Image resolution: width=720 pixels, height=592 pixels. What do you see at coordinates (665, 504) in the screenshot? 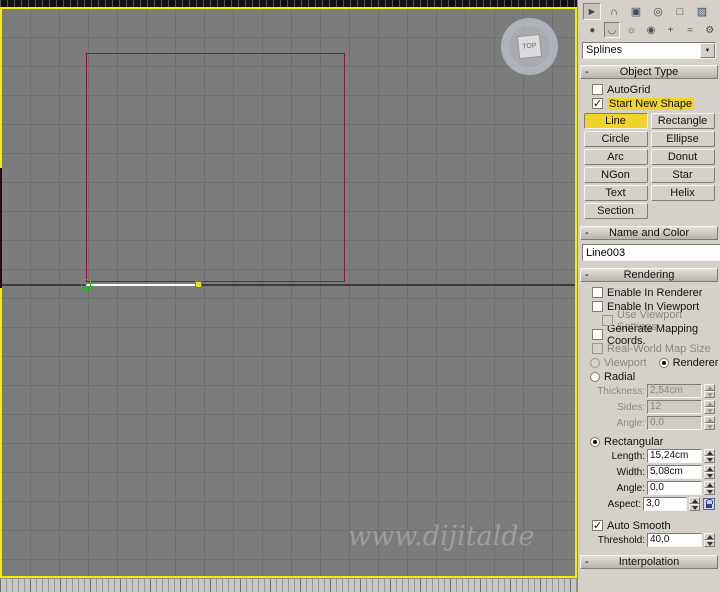
I see `aspect-field: 3,0` at bounding box center [665, 504].